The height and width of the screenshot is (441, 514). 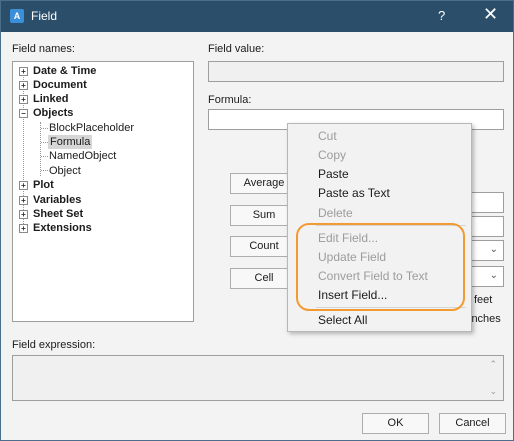 I want to click on menu-item-paste-as-text: Paste as Text, so click(x=354, y=193).